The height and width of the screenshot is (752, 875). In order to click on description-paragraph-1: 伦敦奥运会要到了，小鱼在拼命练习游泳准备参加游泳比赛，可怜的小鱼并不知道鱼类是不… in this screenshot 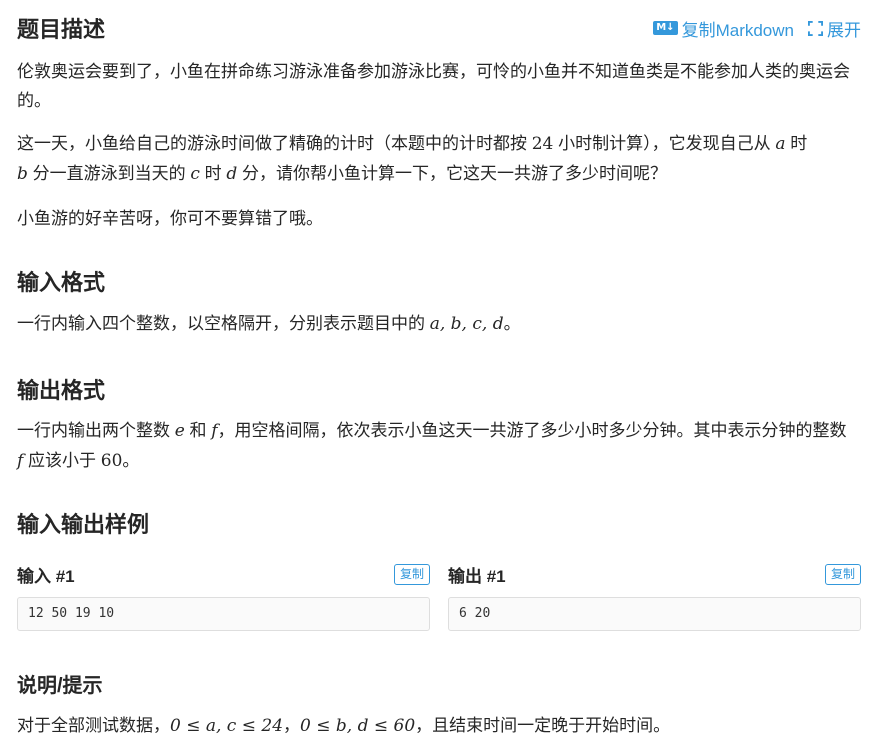, I will do `click(433, 86)`.